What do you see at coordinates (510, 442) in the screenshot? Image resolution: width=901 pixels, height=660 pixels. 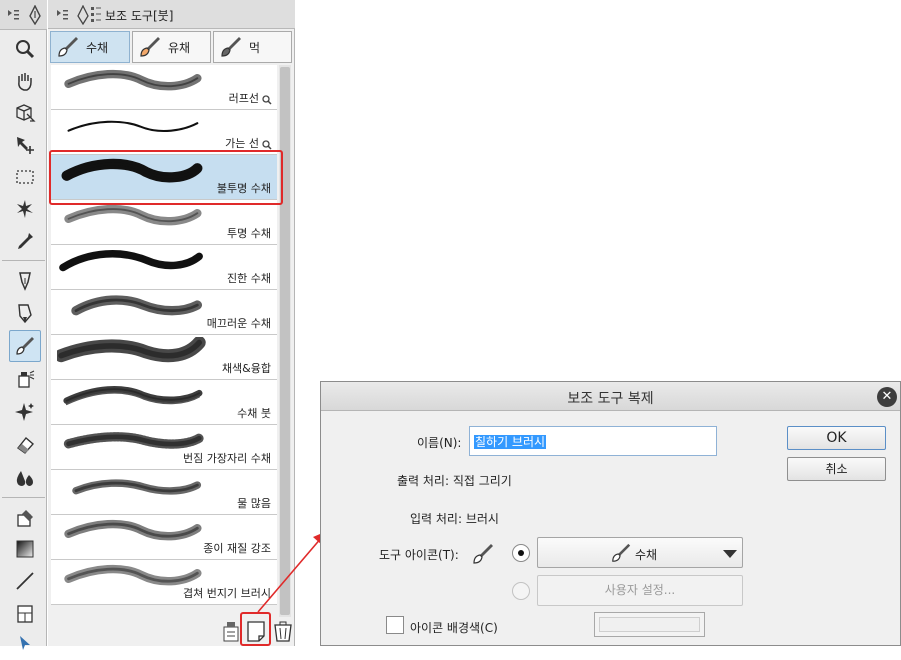 I see `name-input-value: 칠하기 브러시` at bounding box center [510, 442].